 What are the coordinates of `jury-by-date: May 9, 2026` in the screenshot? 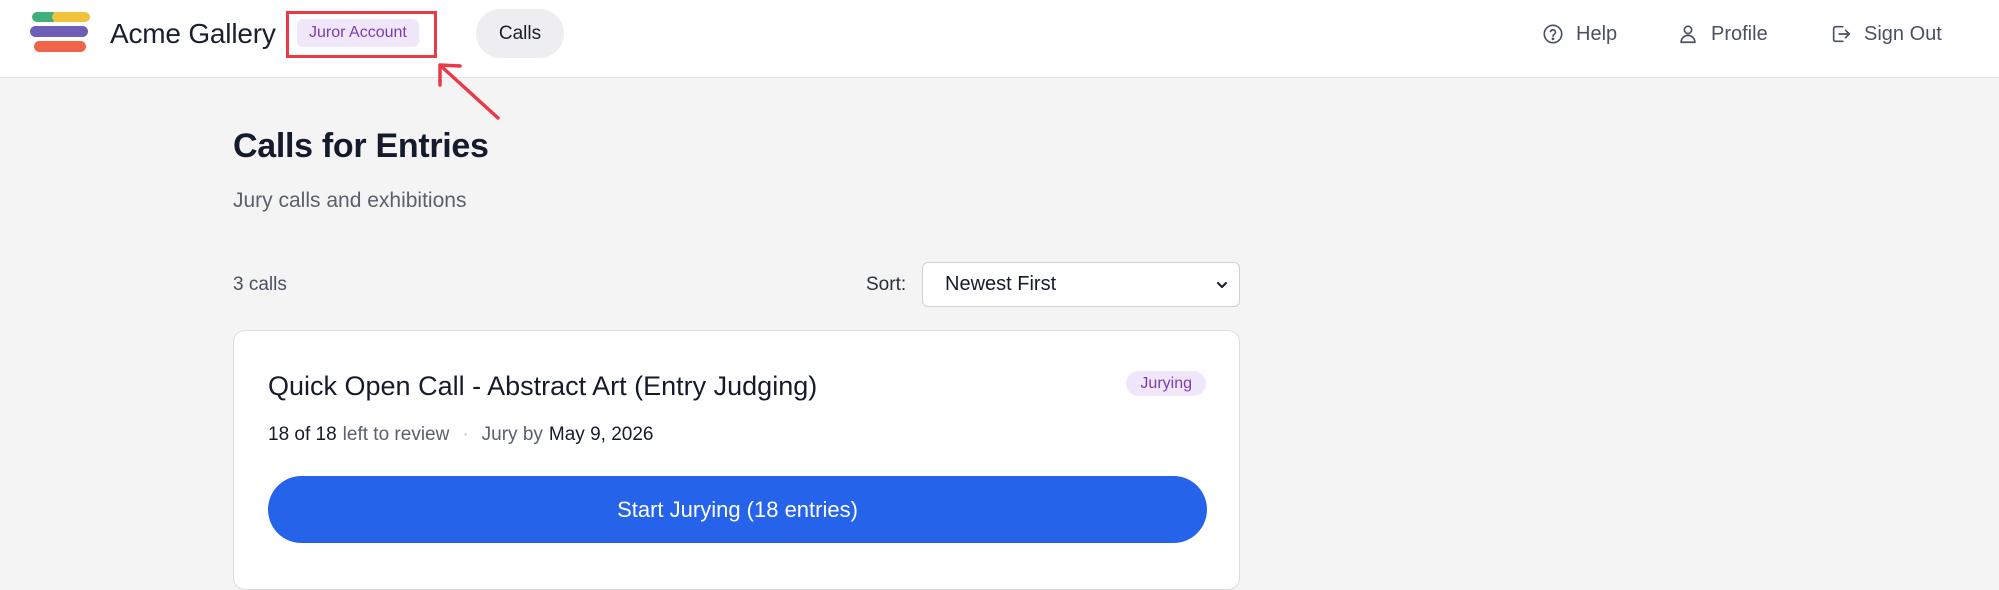 It's located at (601, 434).